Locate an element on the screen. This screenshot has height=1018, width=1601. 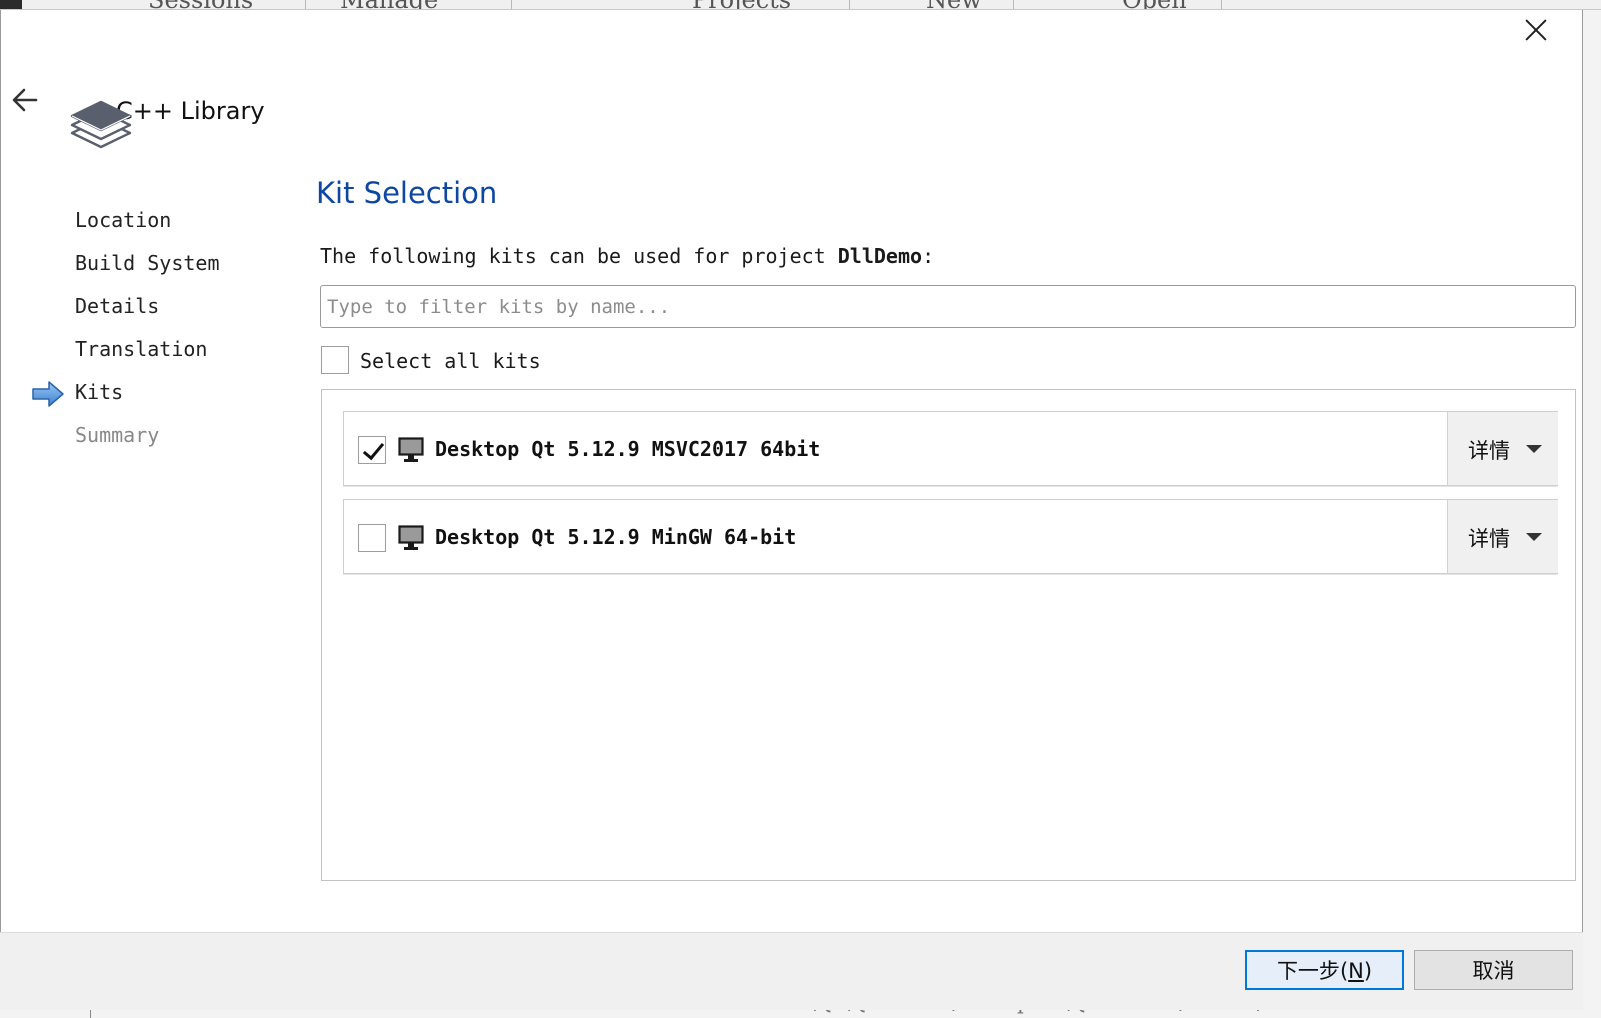
next-label: 下一步 is located at coordinates (1308, 971).